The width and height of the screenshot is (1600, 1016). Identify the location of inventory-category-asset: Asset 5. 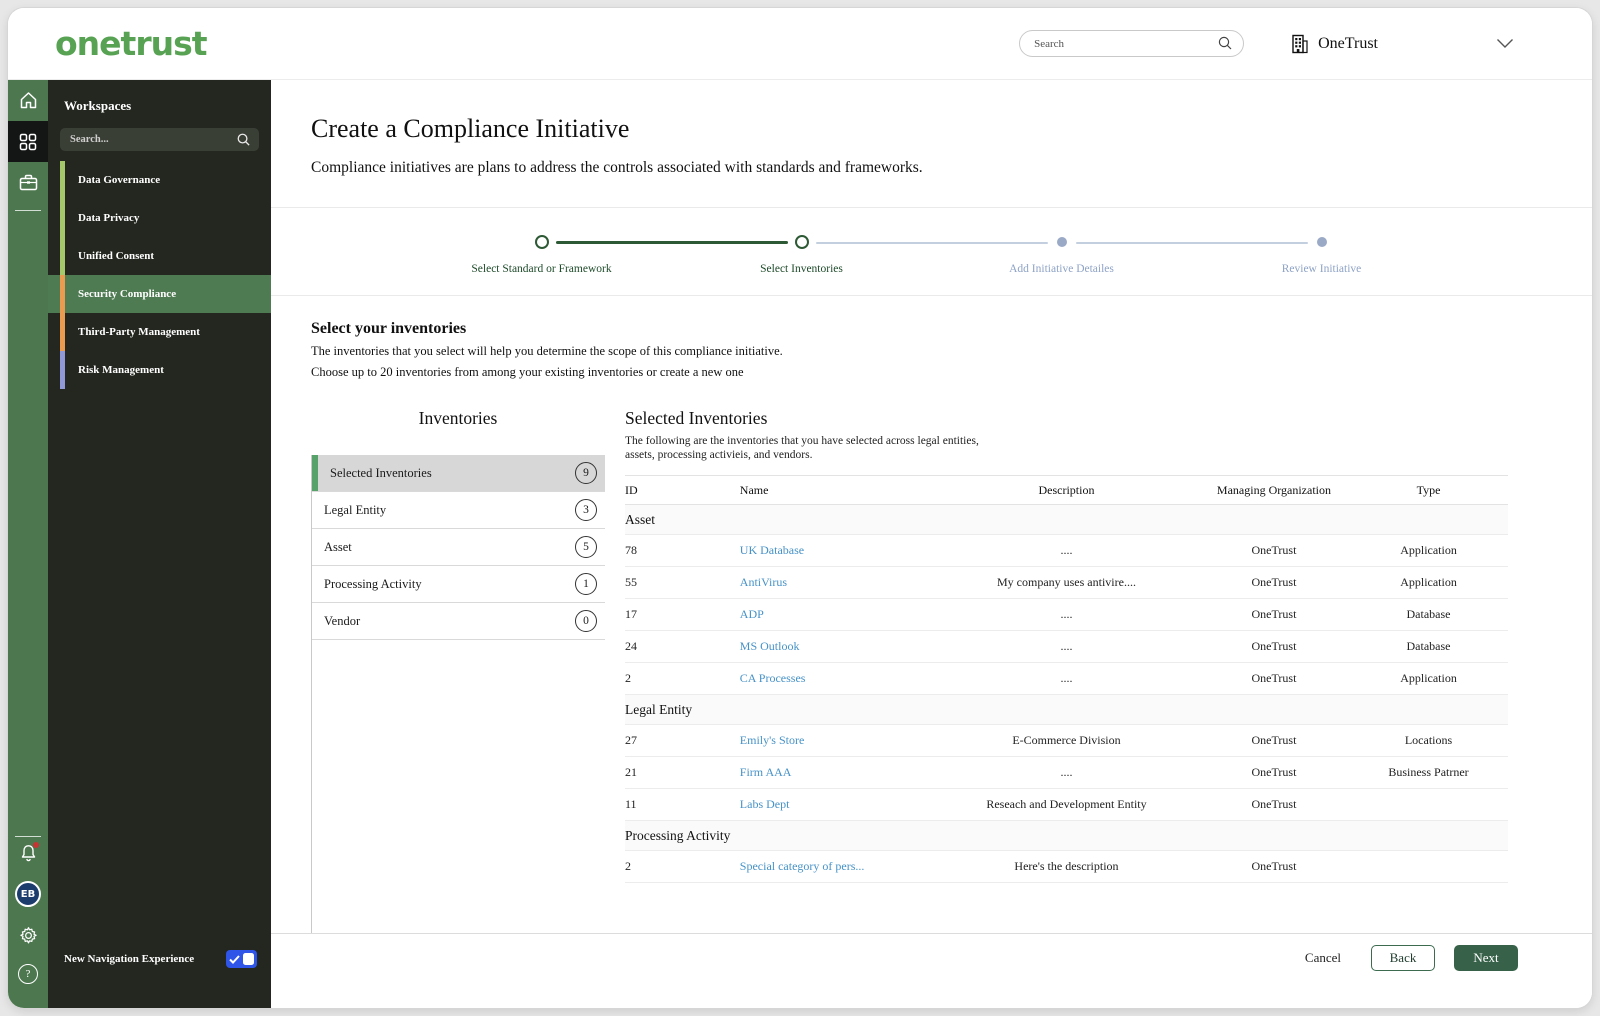
(458, 547).